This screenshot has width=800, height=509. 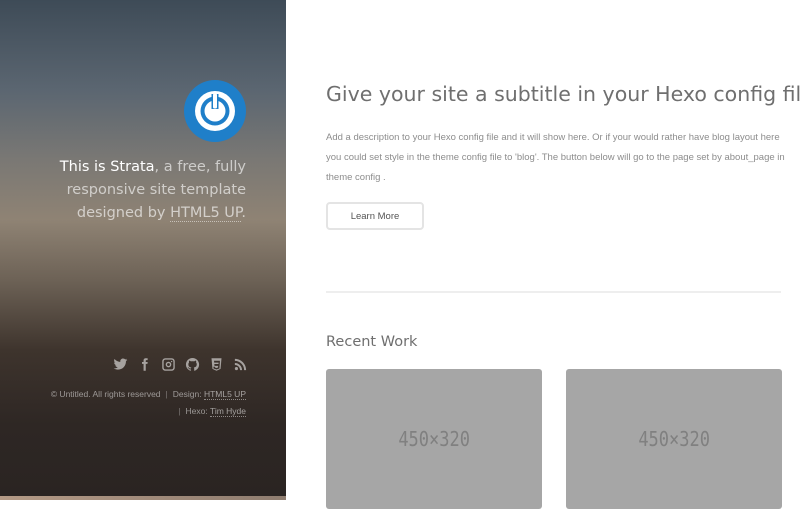 What do you see at coordinates (372, 342) in the screenshot?
I see `recent-work-title: Recent Work` at bounding box center [372, 342].